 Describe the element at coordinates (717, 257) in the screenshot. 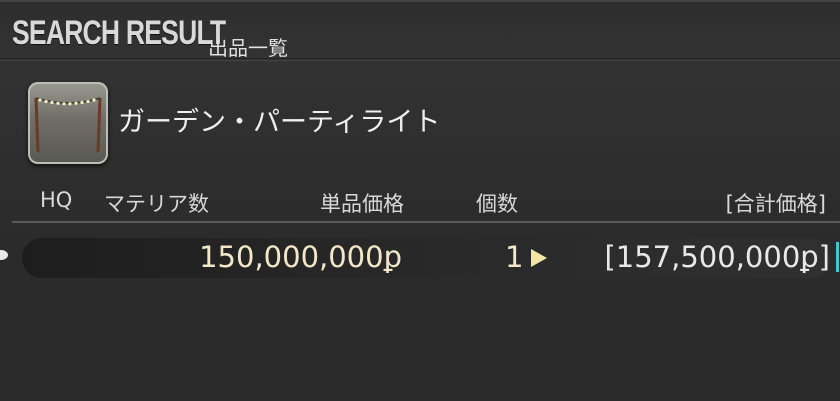

I see `listing-total-price: [157,500,000ꝑ]` at that location.